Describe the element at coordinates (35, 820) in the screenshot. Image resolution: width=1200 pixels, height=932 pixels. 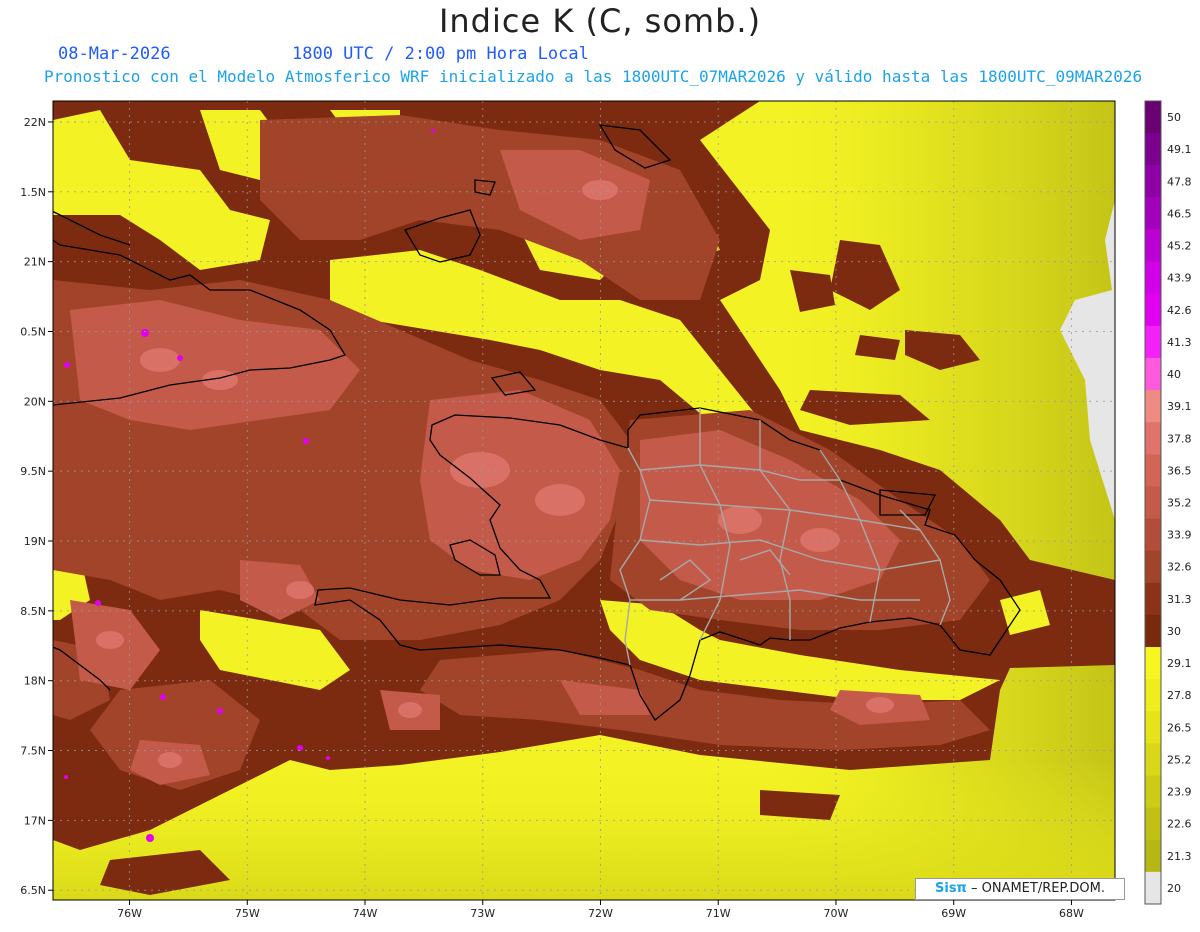
I see `lat-tick-label: 17N` at that location.